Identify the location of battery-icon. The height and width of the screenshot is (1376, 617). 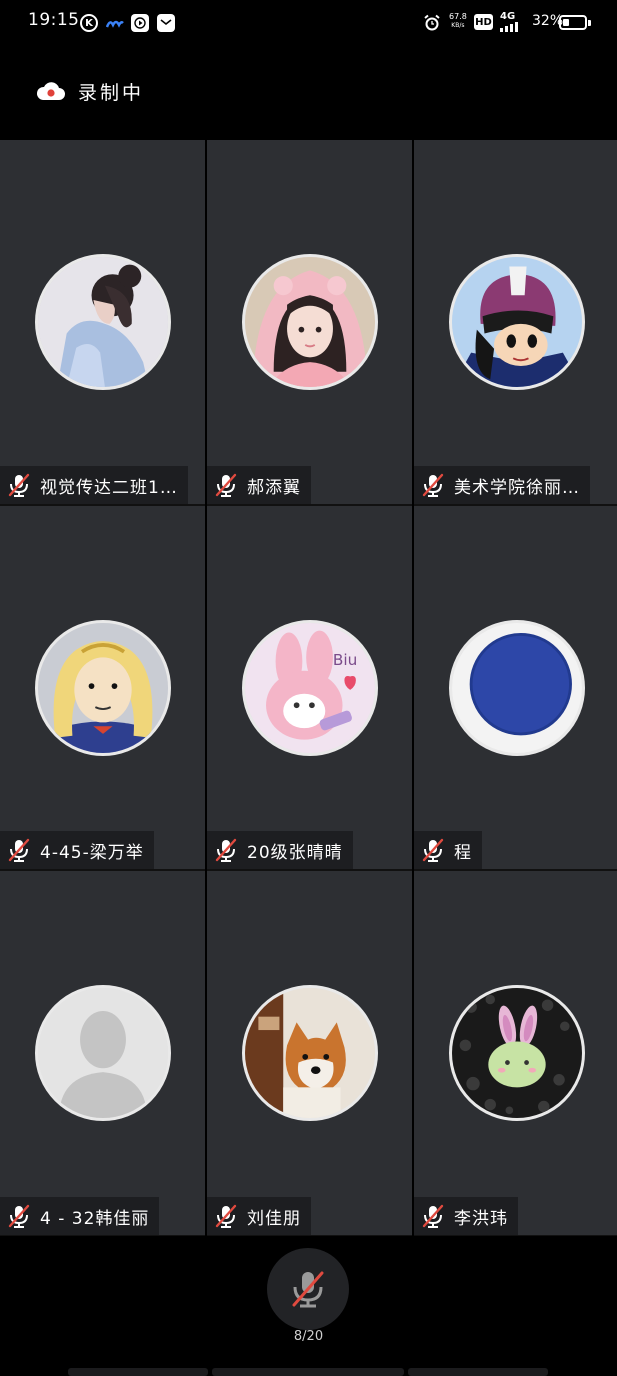
(573, 22).